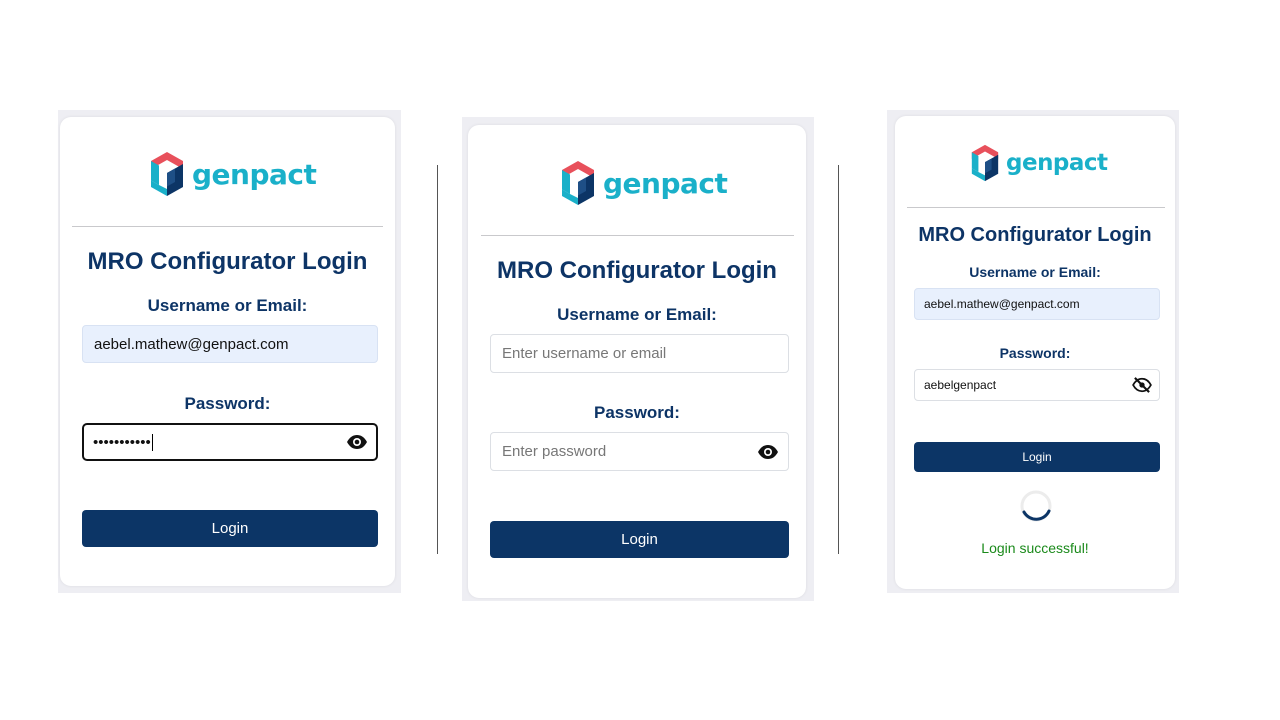  What do you see at coordinates (584, 353) in the screenshot?
I see `username-placeholder: Enter username or email` at bounding box center [584, 353].